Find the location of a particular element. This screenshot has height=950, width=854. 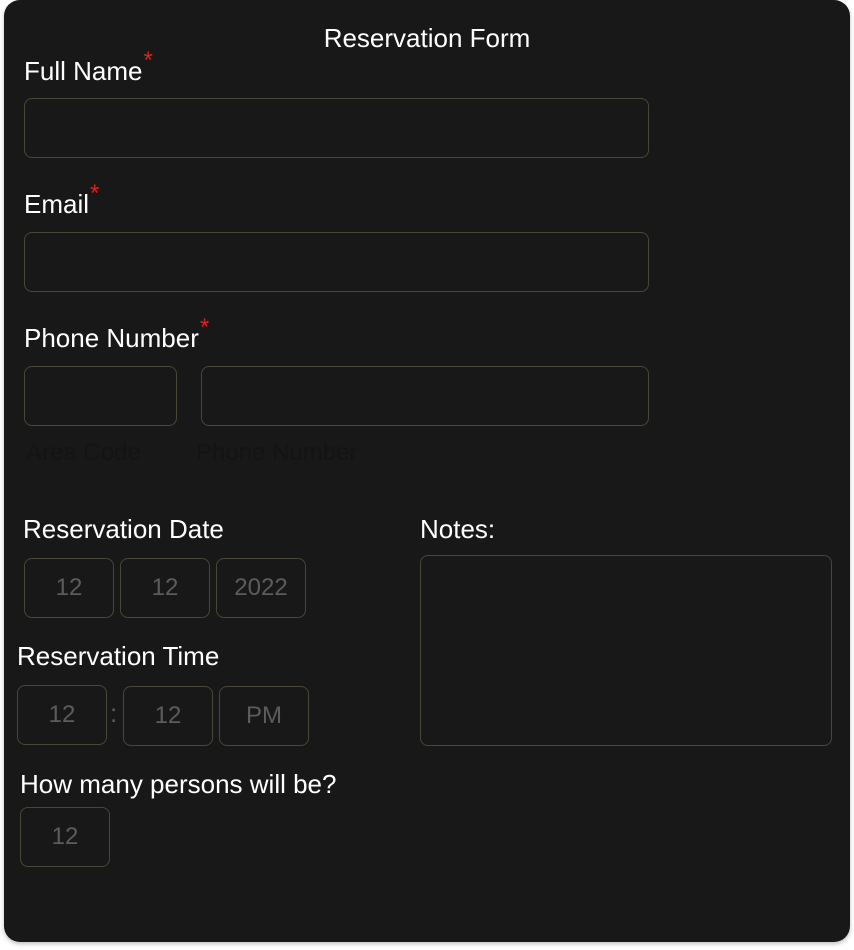

time-minute-input is located at coordinates (168, 716).